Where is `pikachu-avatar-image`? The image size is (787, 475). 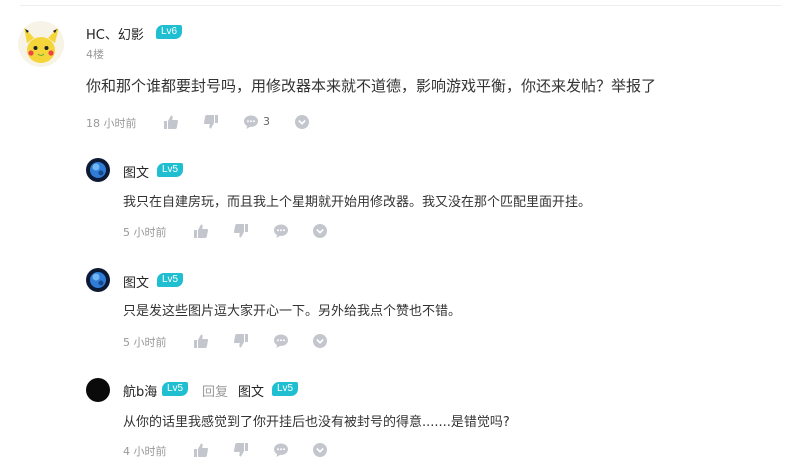 pikachu-avatar-image is located at coordinates (41, 44).